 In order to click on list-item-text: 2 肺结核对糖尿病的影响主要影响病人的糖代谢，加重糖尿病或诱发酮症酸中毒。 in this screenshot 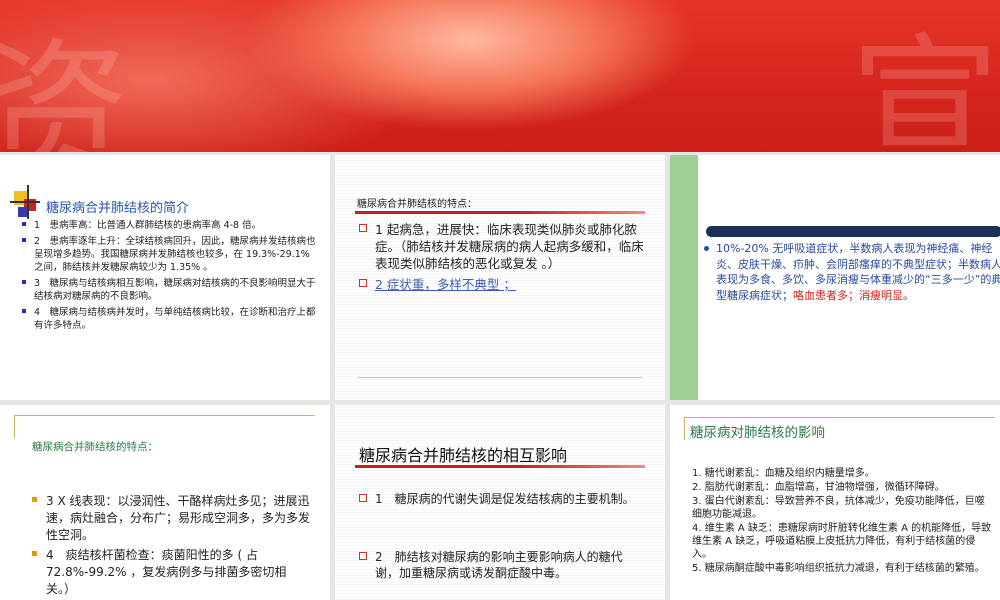, I will do `click(499, 565)`.